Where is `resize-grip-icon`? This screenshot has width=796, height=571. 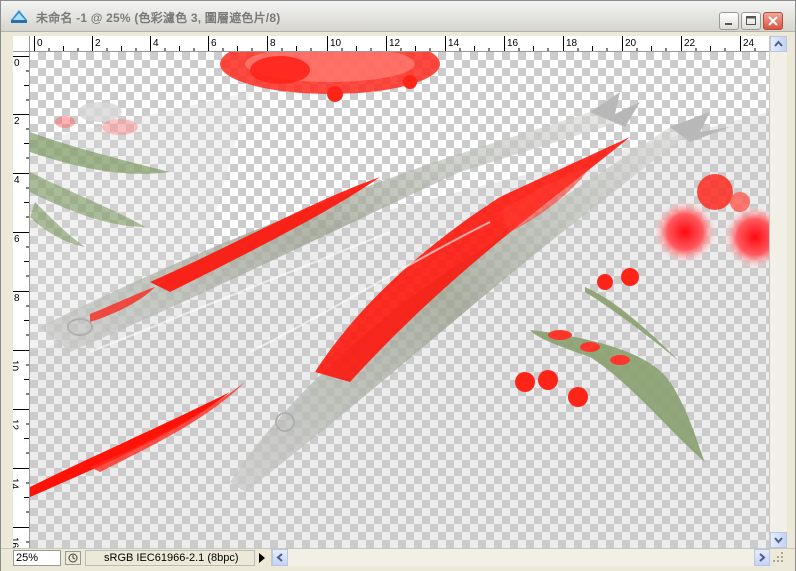 resize-grip-icon is located at coordinates (778, 557).